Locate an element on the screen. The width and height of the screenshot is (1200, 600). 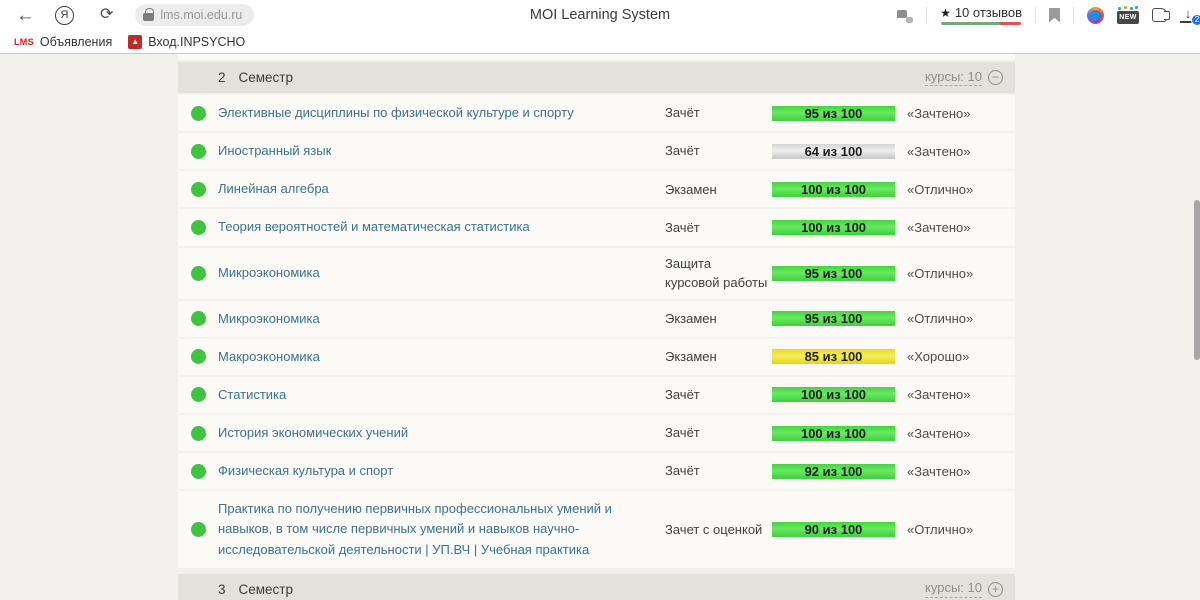
rating-bar is located at coordinates (981, 23).